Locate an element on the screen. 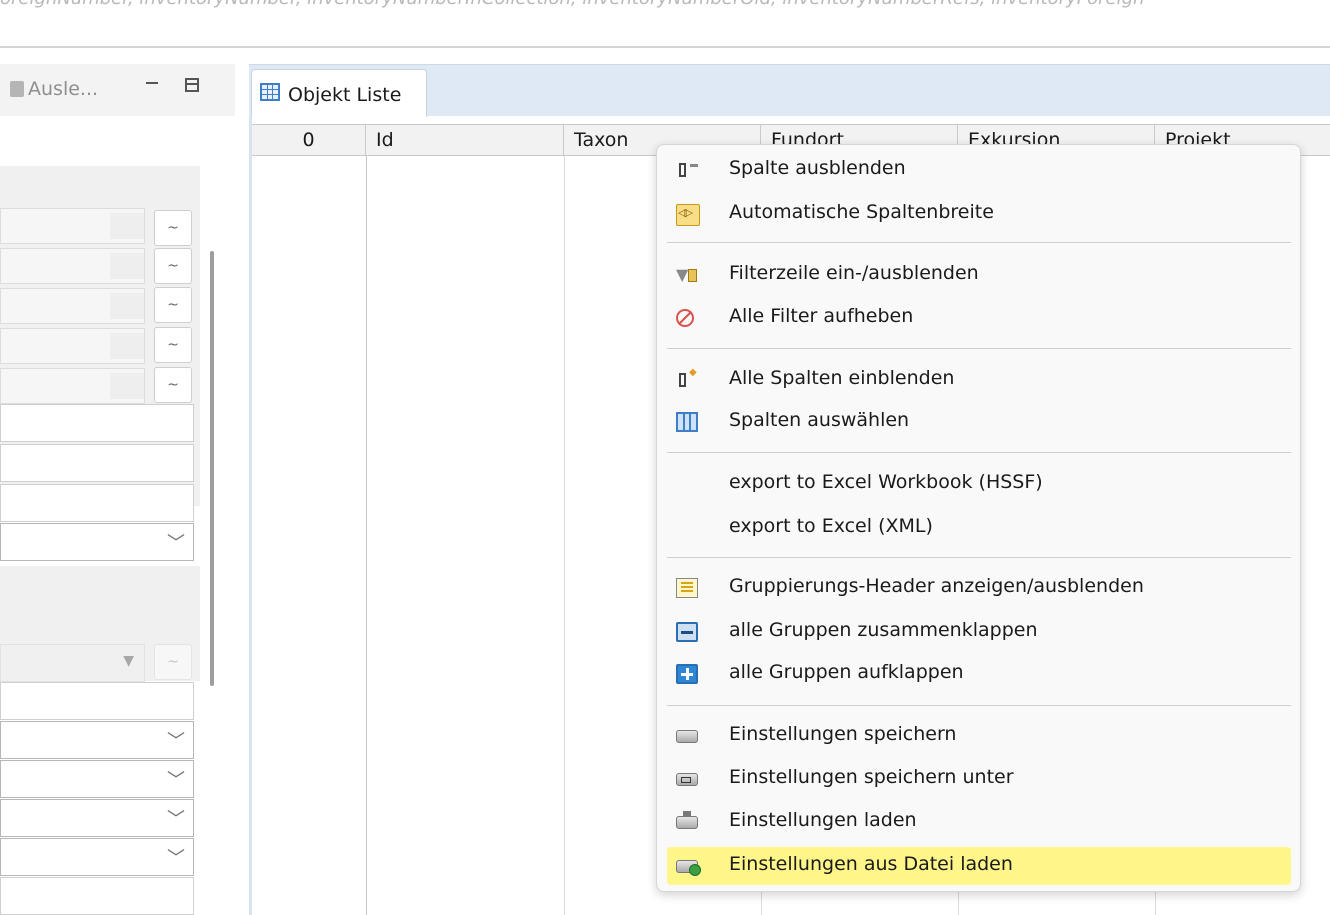  hide-column-icon is located at coordinates (688, 170).